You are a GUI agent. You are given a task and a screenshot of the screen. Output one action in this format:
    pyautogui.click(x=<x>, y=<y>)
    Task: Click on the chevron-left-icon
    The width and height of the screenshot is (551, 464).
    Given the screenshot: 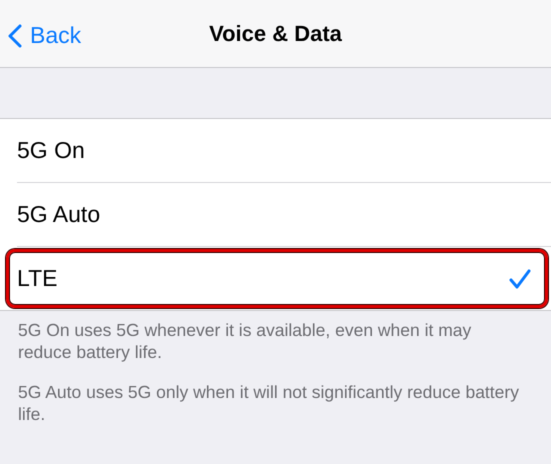 What is the action you would take?
    pyautogui.click(x=15, y=36)
    